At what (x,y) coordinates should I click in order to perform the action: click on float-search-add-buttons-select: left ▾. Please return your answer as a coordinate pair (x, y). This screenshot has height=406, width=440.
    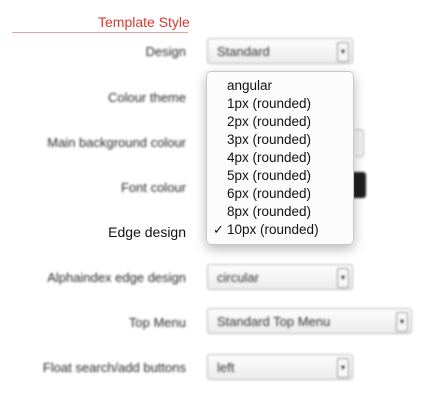
    Looking at the image, I should click on (280, 367).